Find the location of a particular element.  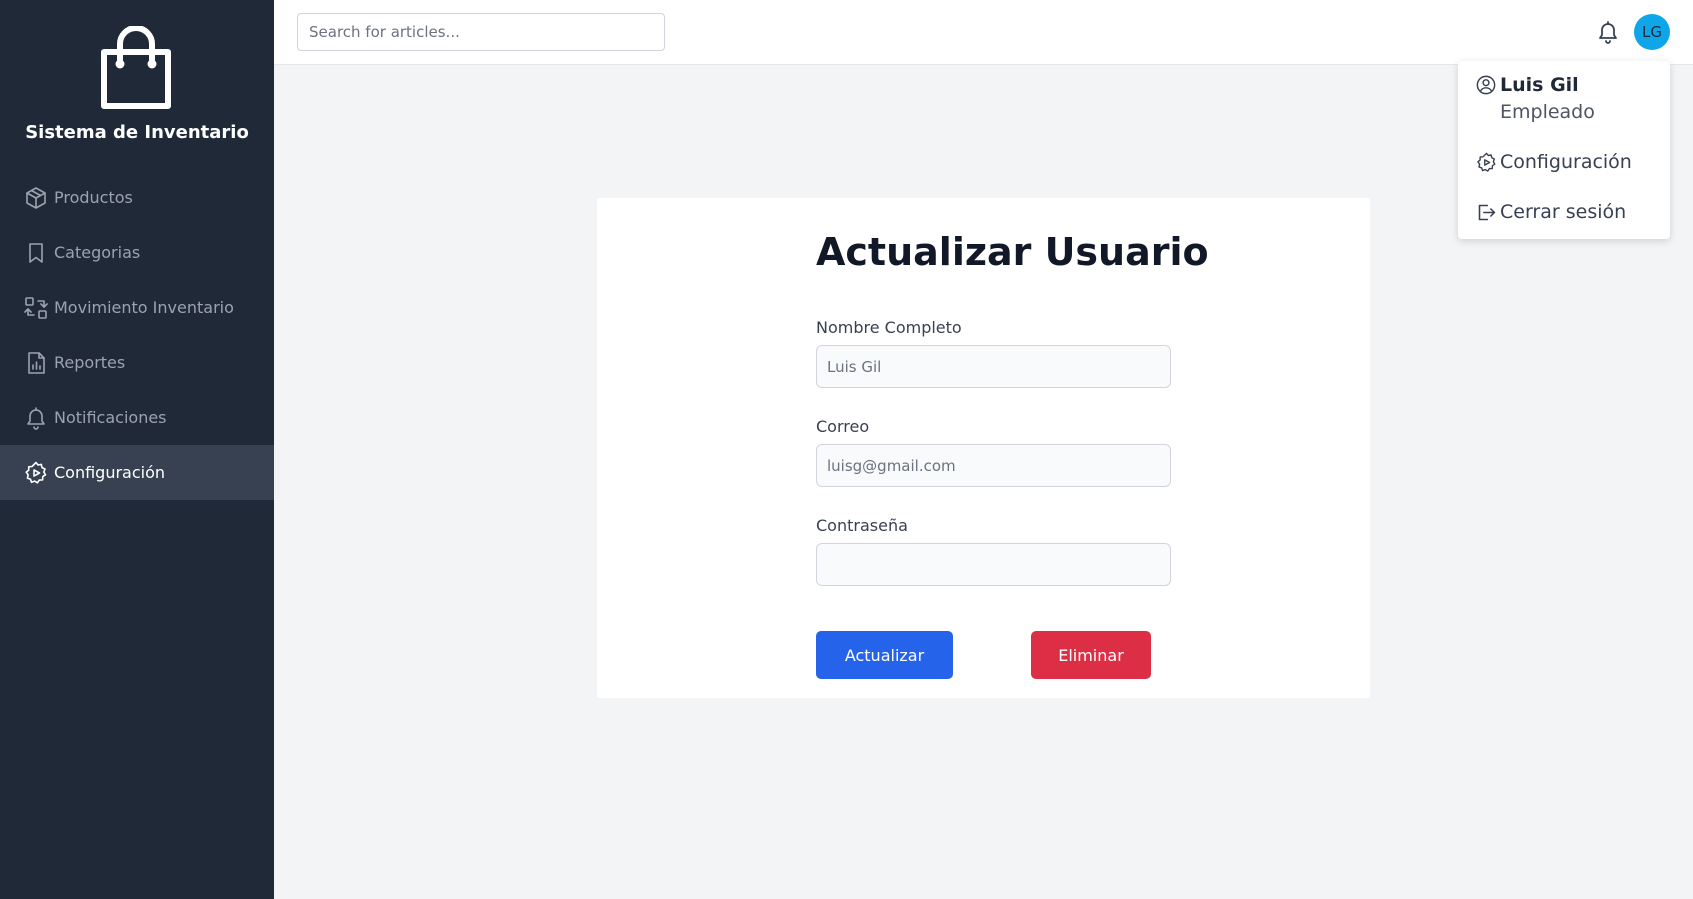

user-menu-settings: Configuración is located at coordinates (1554, 162).